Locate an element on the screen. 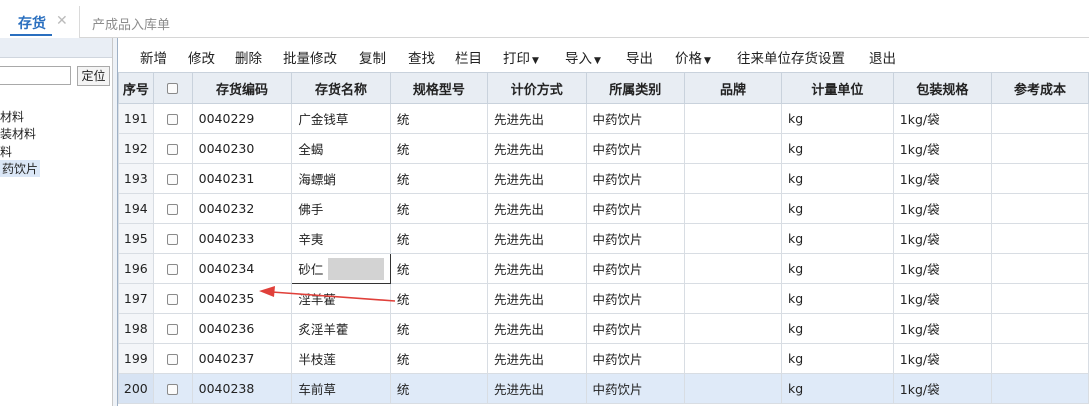  locate-button: 定位 is located at coordinates (93, 76).